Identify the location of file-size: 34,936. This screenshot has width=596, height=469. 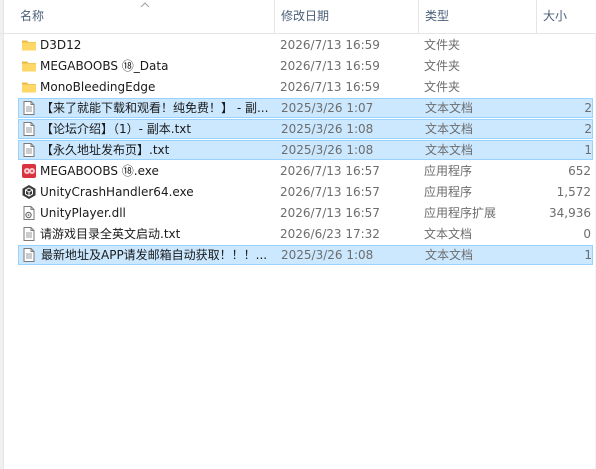
(570, 213).